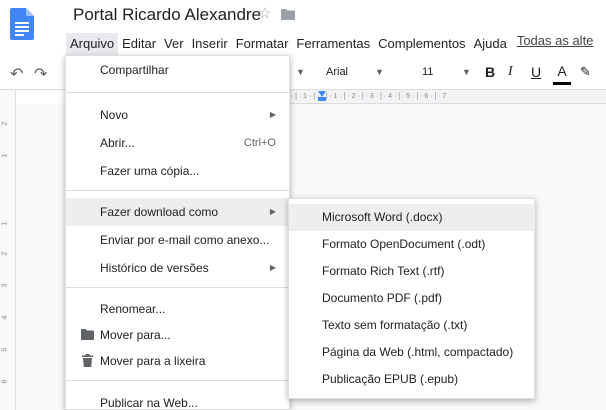 This screenshot has height=410, width=606. I want to click on menu-editar: Editar, so click(139, 44).